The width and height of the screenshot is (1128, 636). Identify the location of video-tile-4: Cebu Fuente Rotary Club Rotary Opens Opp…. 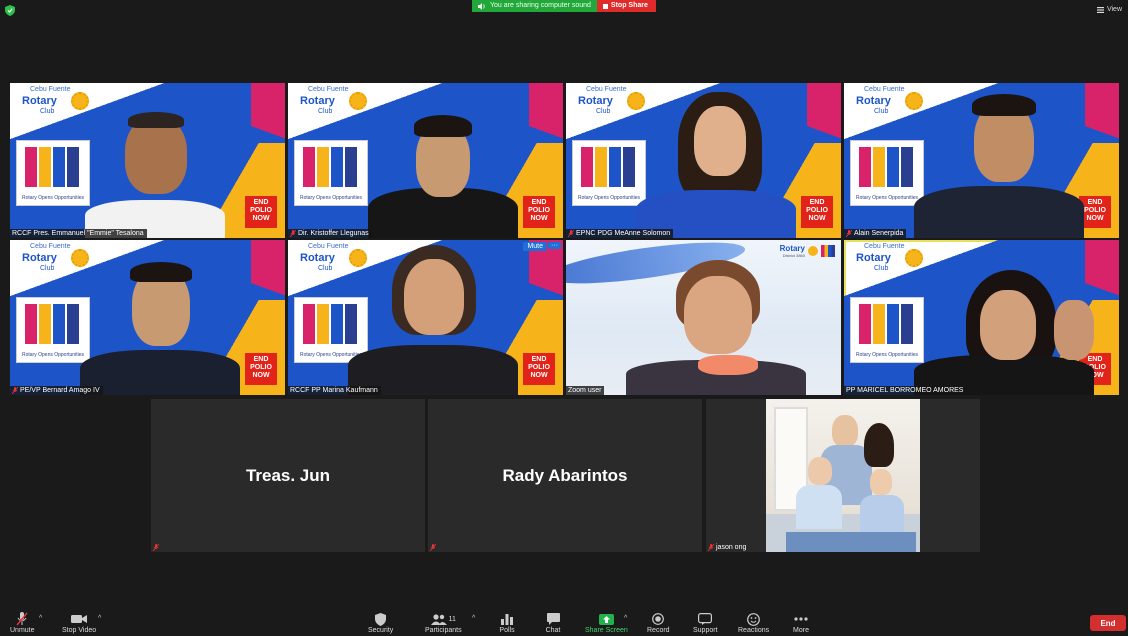
(981, 160).